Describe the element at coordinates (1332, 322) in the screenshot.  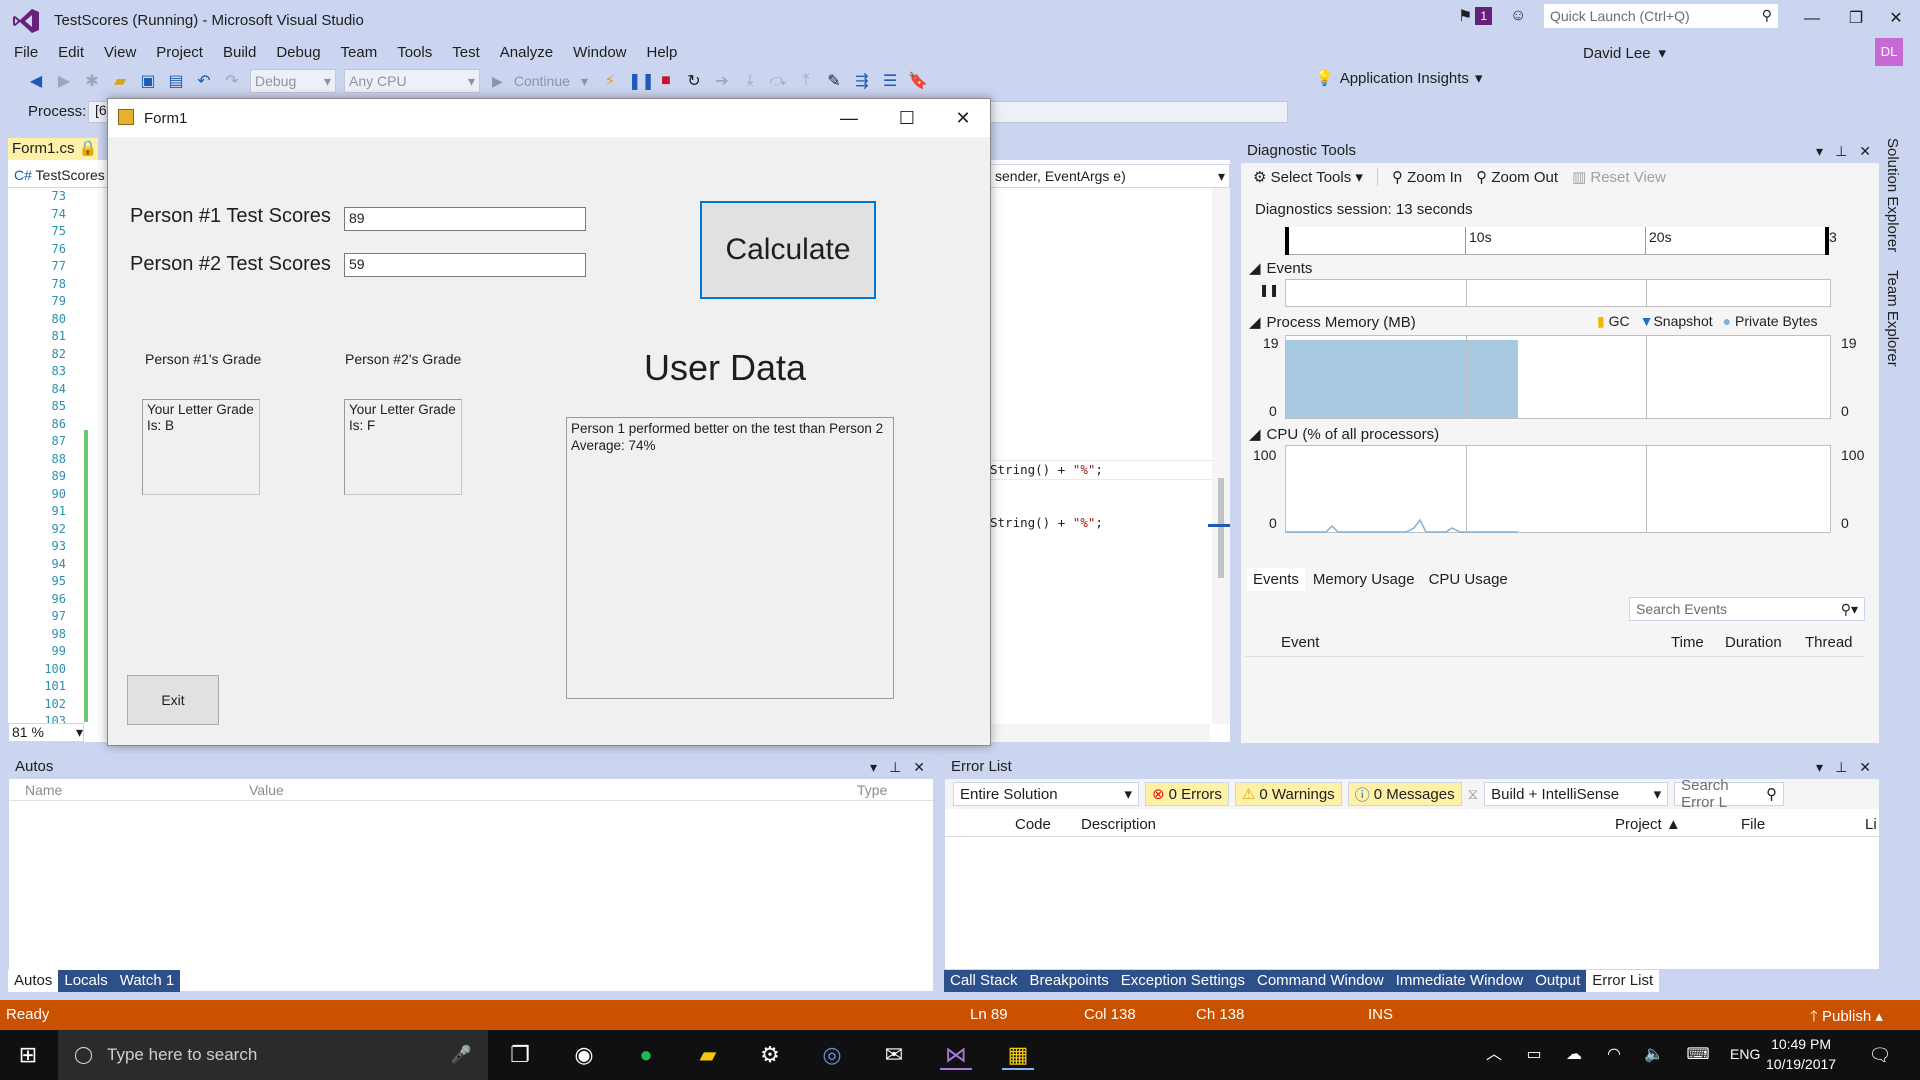
I see `memory-section-header: ◢ Process Memory (MB)` at that location.